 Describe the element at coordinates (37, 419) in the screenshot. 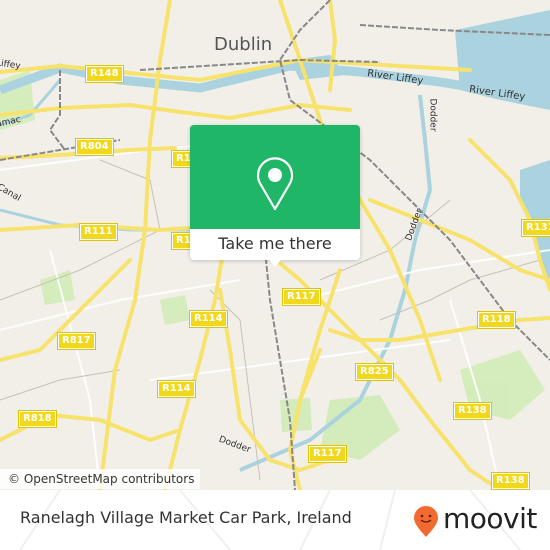

I see `road-label: R818` at that location.